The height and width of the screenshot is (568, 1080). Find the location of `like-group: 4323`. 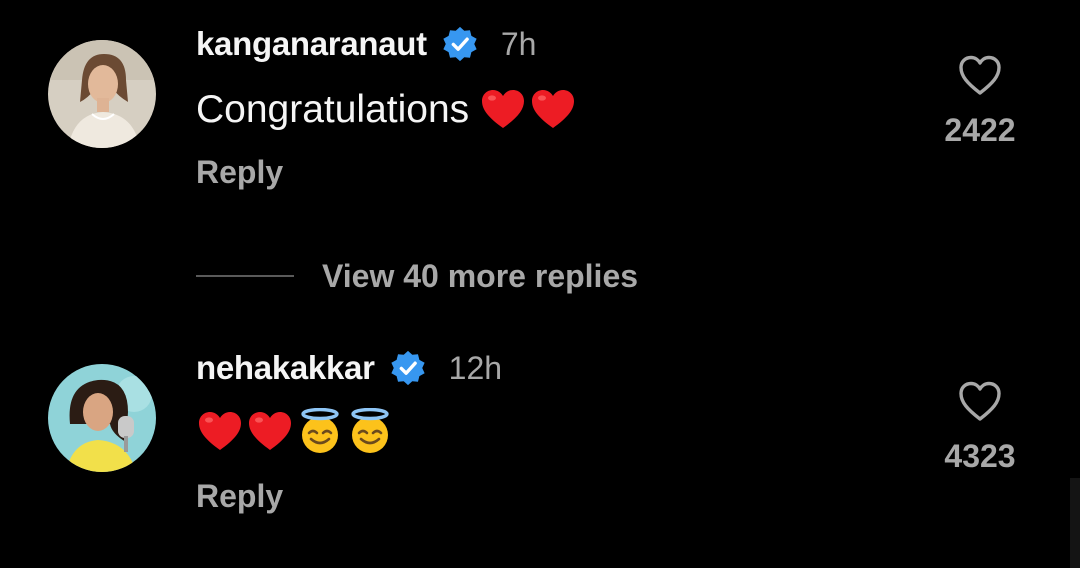

like-group: 4323 is located at coordinates (980, 426).